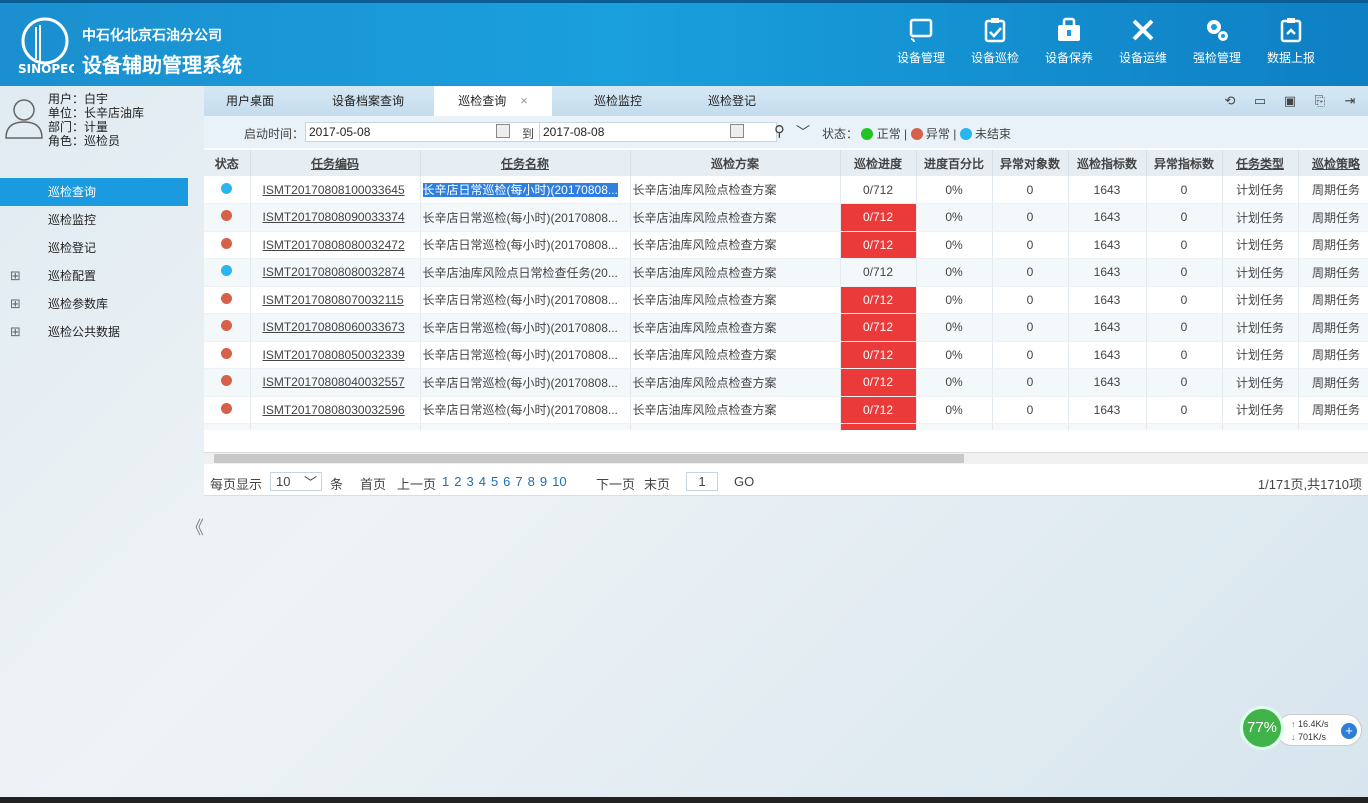 This screenshot has height=803, width=1368. What do you see at coordinates (162, 66) in the screenshot?
I see `system-title: 设备辅助管理系统` at bounding box center [162, 66].